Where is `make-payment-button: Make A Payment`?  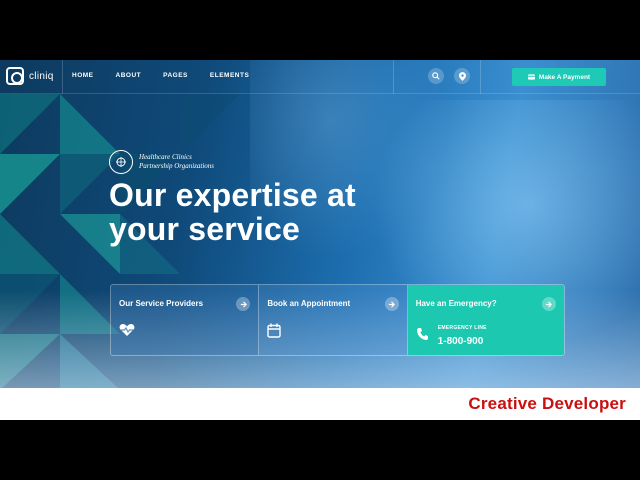 make-payment-button: Make A Payment is located at coordinates (559, 77).